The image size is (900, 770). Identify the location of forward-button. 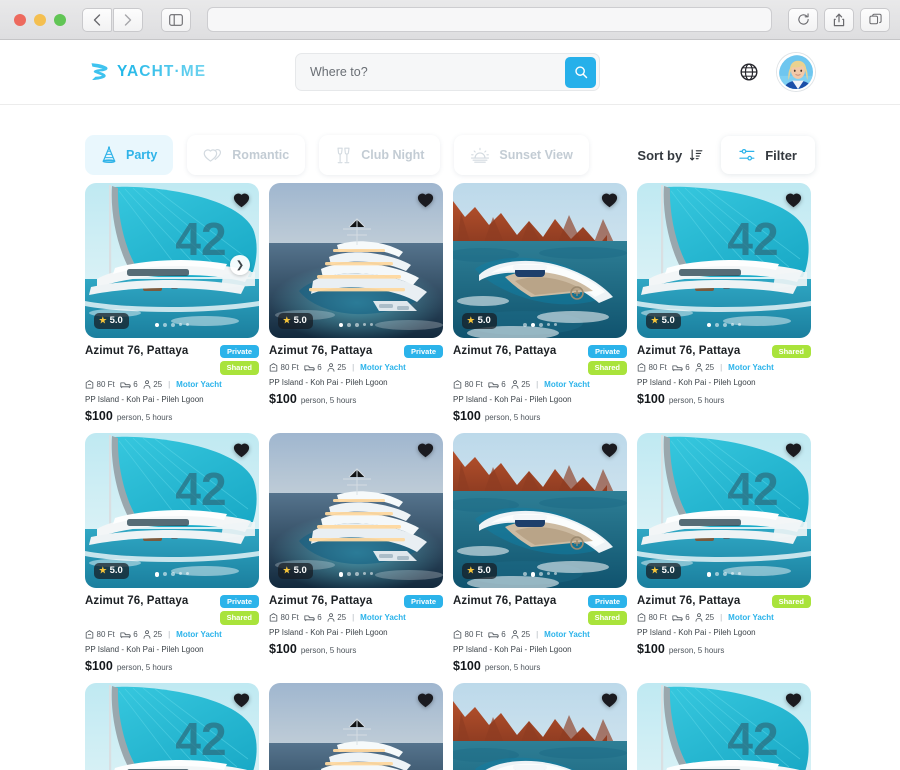
(128, 19).